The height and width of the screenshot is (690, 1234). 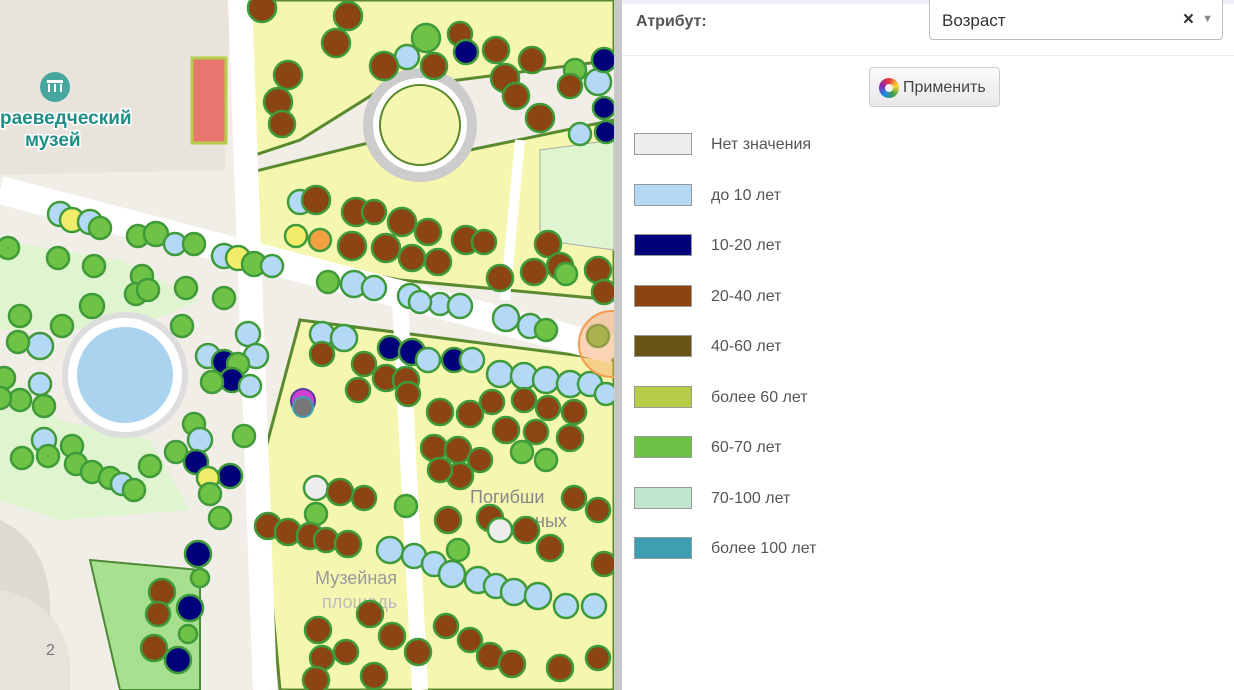 I want to click on chevron-down-icon: ▼, so click(x=1207, y=19).